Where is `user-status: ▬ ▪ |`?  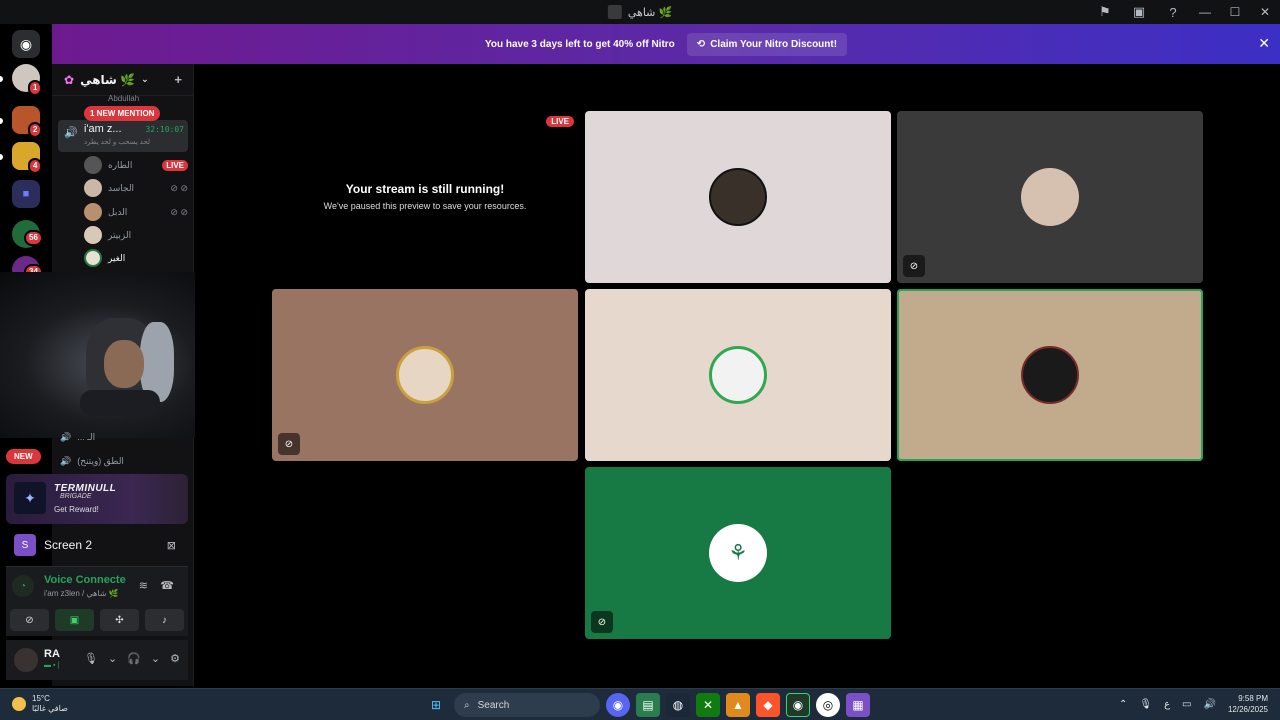 user-status: ▬ ▪ | is located at coordinates (52, 665).